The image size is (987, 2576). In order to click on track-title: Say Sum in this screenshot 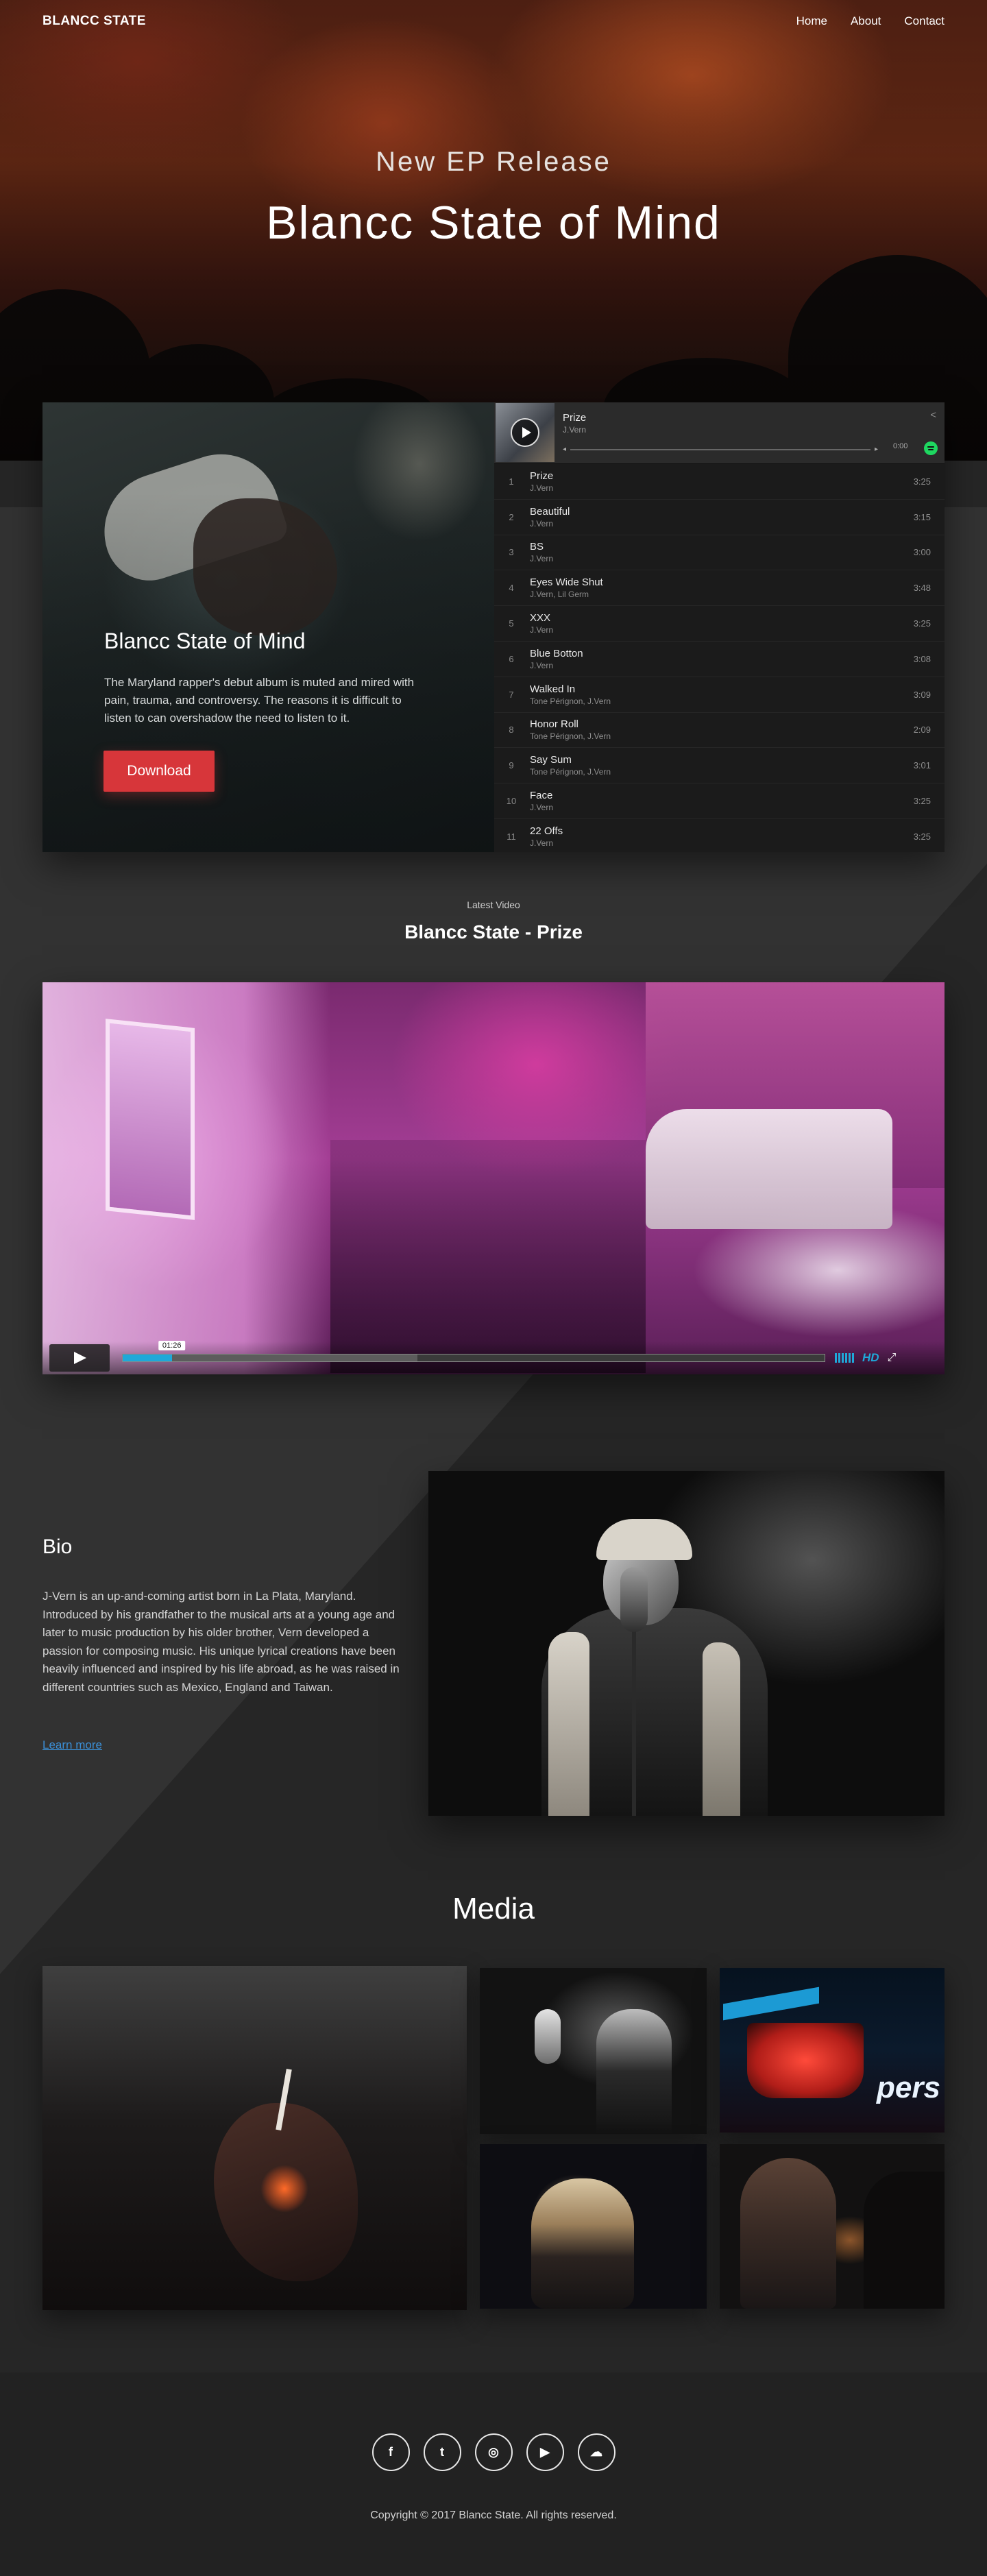, I will do `click(551, 760)`.